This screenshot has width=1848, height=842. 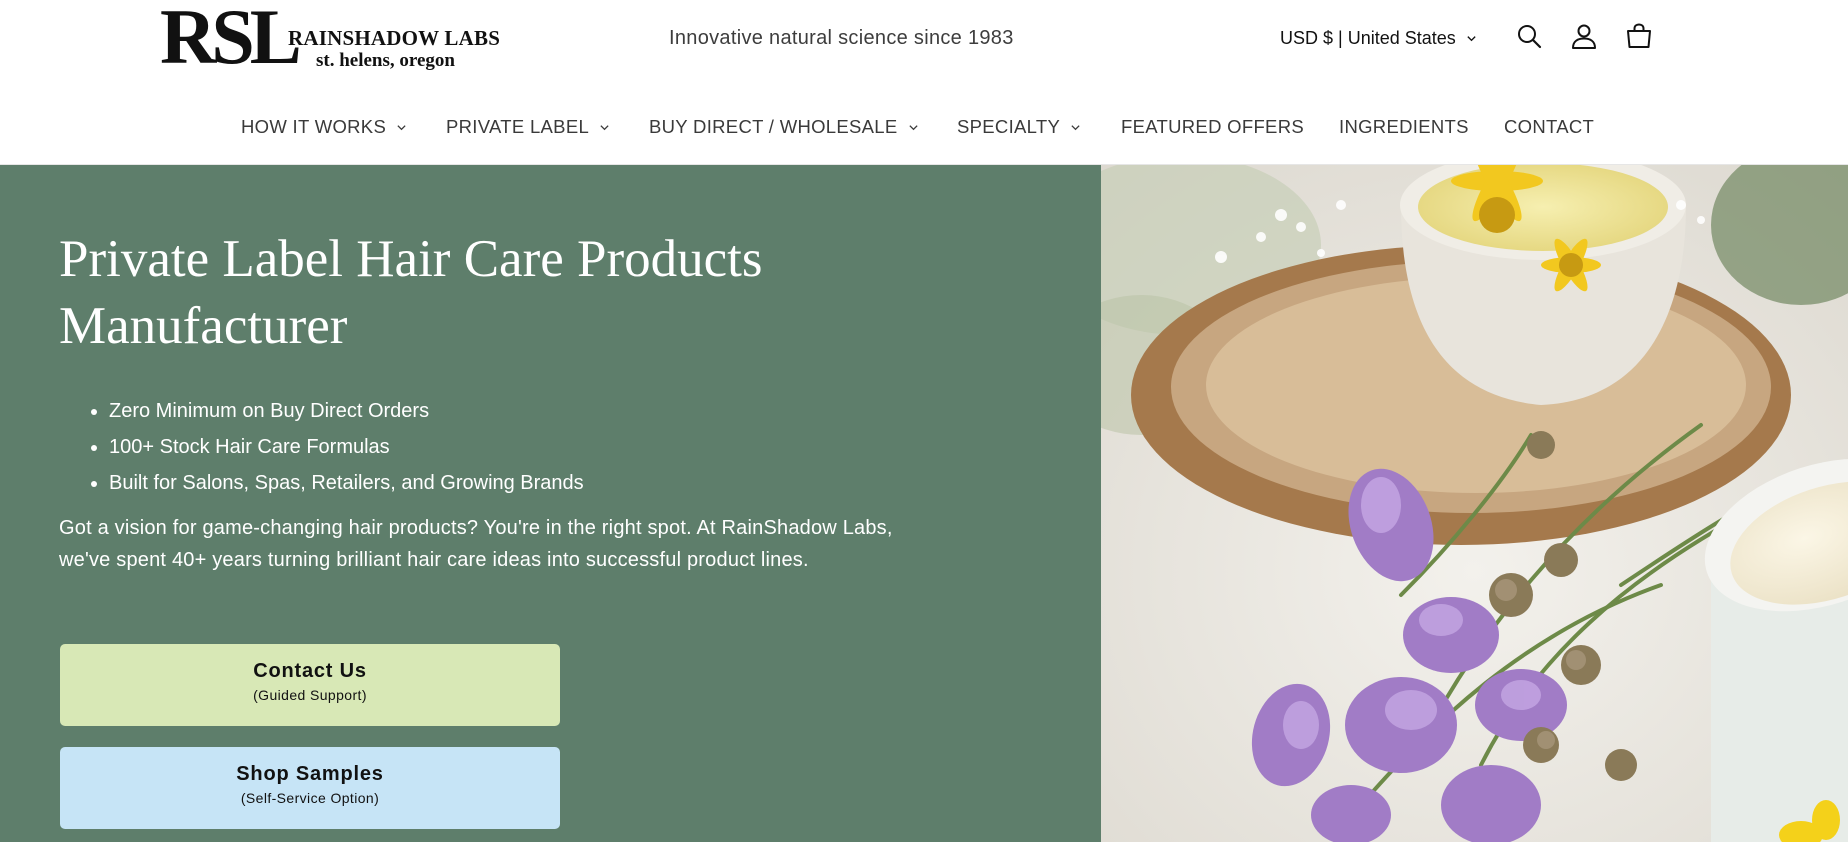 I want to click on logo: RSL RAINSHADOW LABS st. helens, oregon, so click(x=330, y=38).